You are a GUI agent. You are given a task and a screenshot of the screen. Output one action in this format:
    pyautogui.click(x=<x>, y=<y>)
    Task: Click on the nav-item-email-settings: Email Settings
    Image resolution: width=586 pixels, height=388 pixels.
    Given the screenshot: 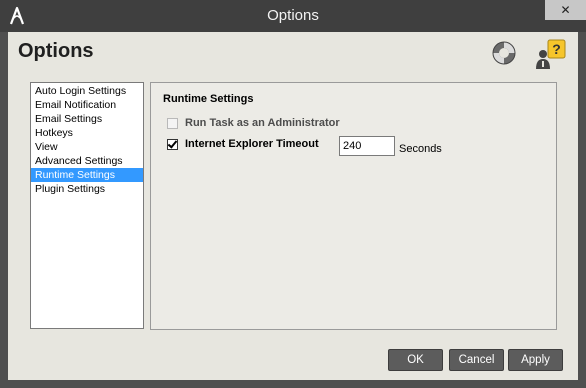 What is the action you would take?
    pyautogui.click(x=87, y=119)
    